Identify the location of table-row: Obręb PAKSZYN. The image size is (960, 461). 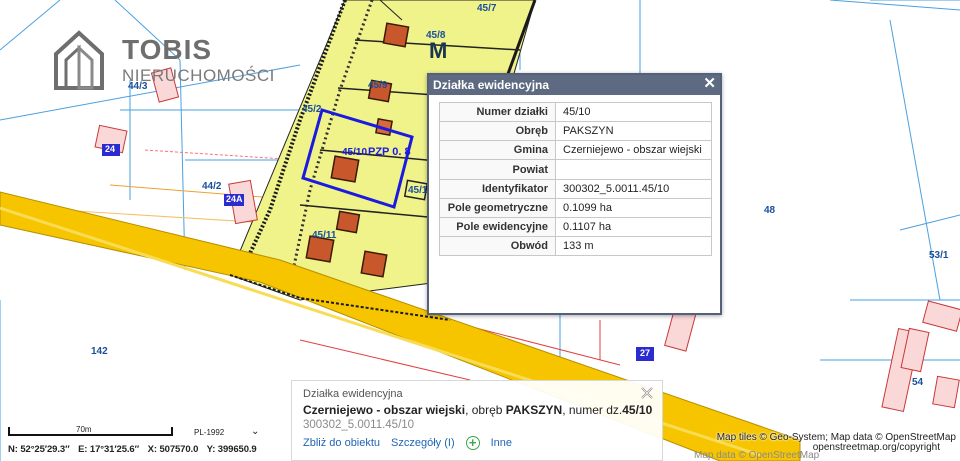
(575, 131).